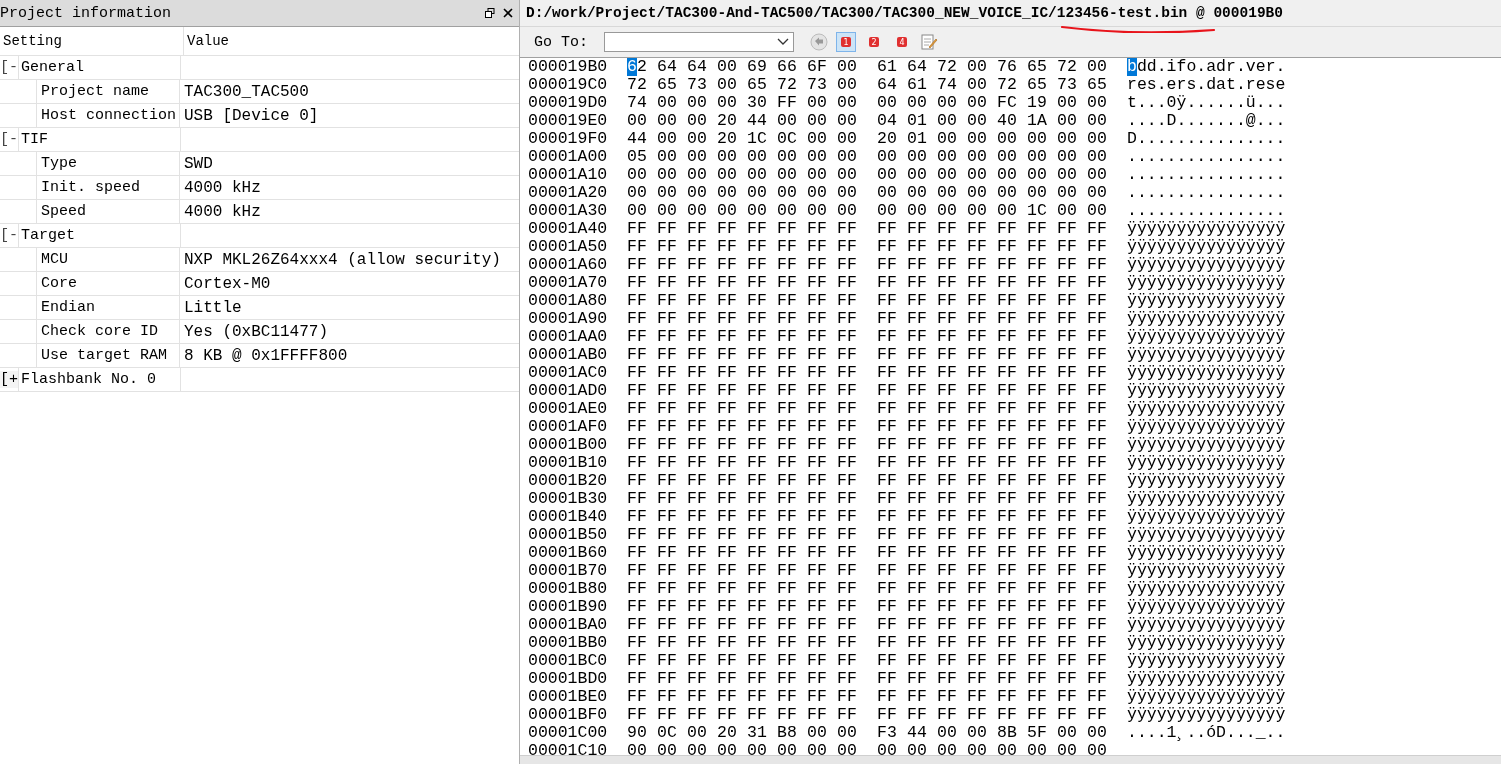 The height and width of the screenshot is (764, 1501). Describe the element at coordinates (952, 85) in the screenshot. I see `hex-byte: 74` at that location.